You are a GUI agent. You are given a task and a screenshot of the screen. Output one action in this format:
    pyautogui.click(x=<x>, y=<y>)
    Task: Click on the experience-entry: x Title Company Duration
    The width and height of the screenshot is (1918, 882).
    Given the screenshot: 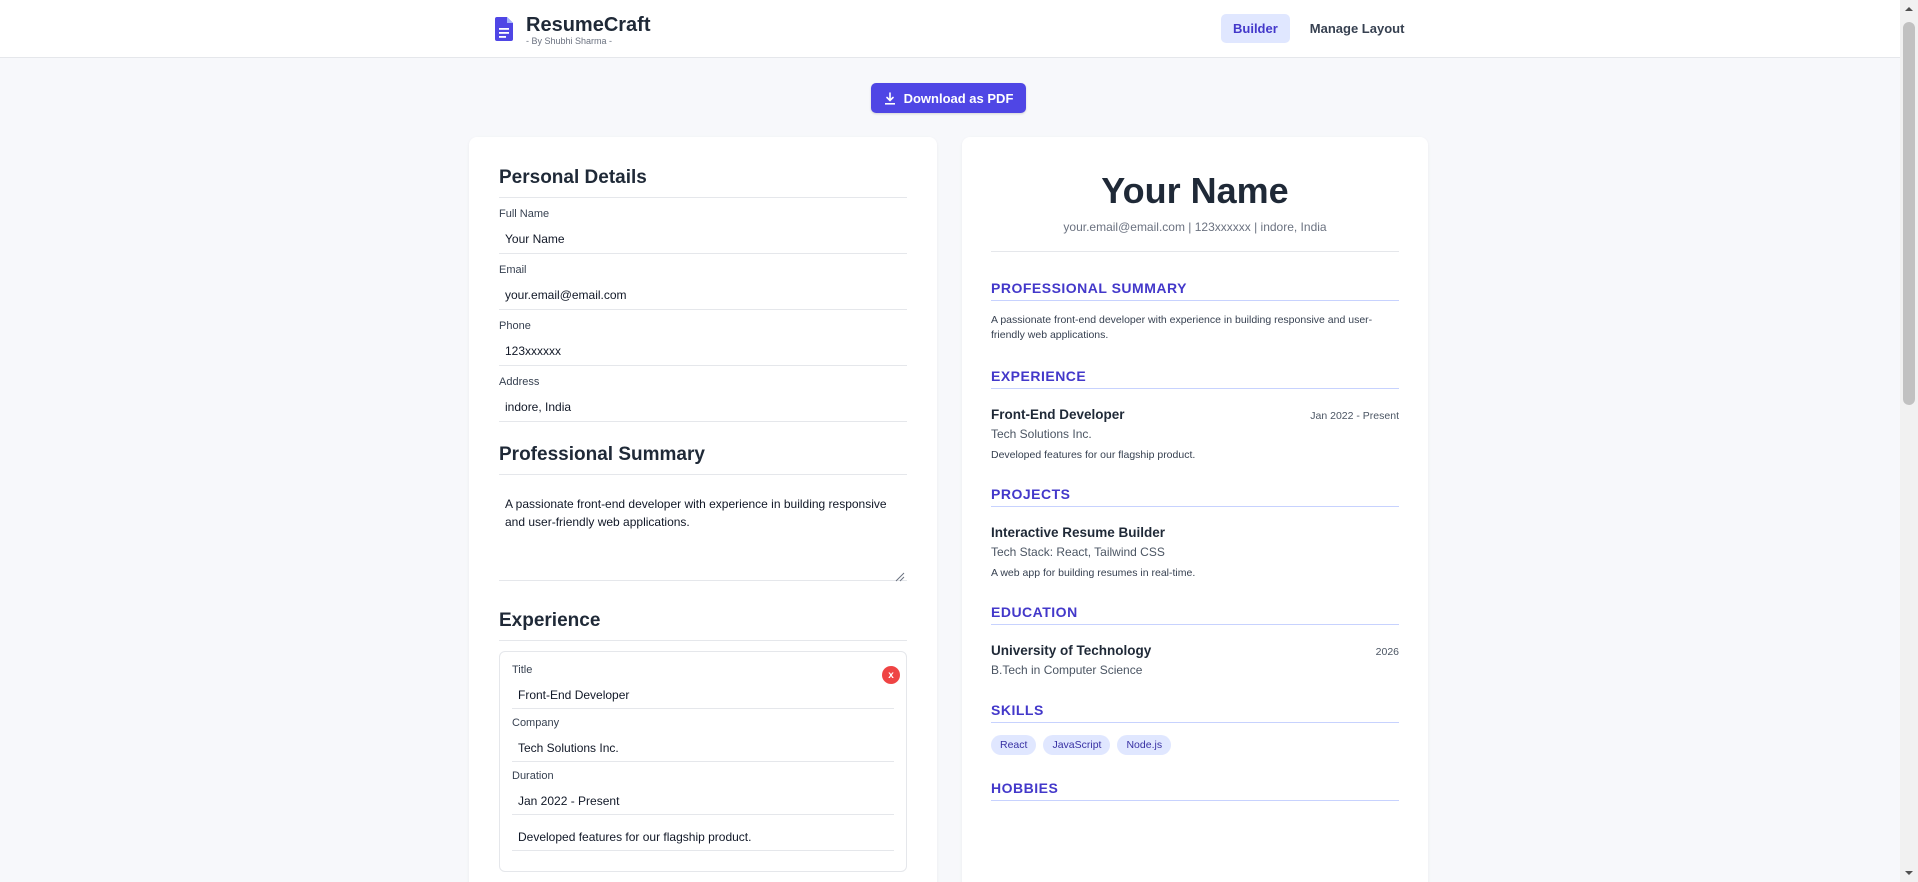 What is the action you would take?
    pyautogui.click(x=703, y=761)
    